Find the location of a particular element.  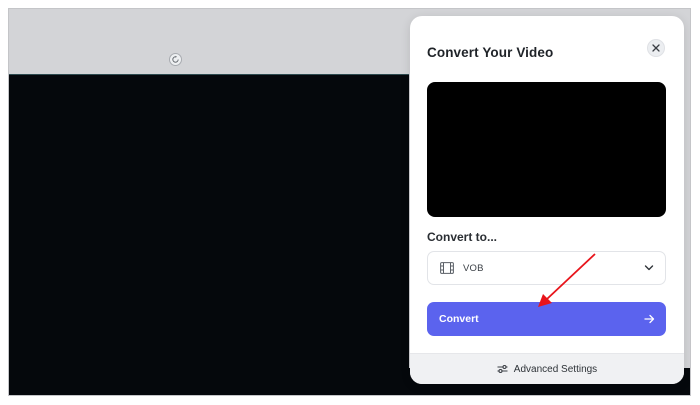

arrow-right-icon is located at coordinates (649, 319).